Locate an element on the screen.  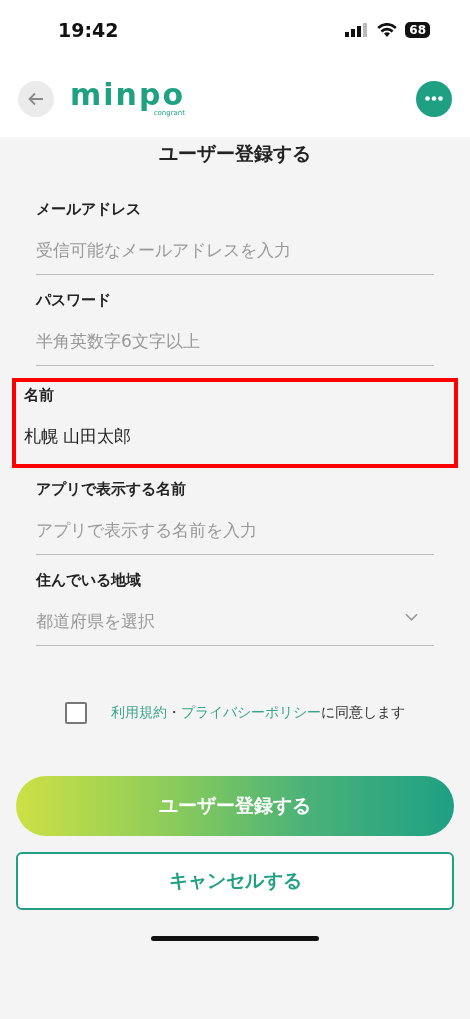
input-field: 半角英数字6文字以上 is located at coordinates (235, 338).